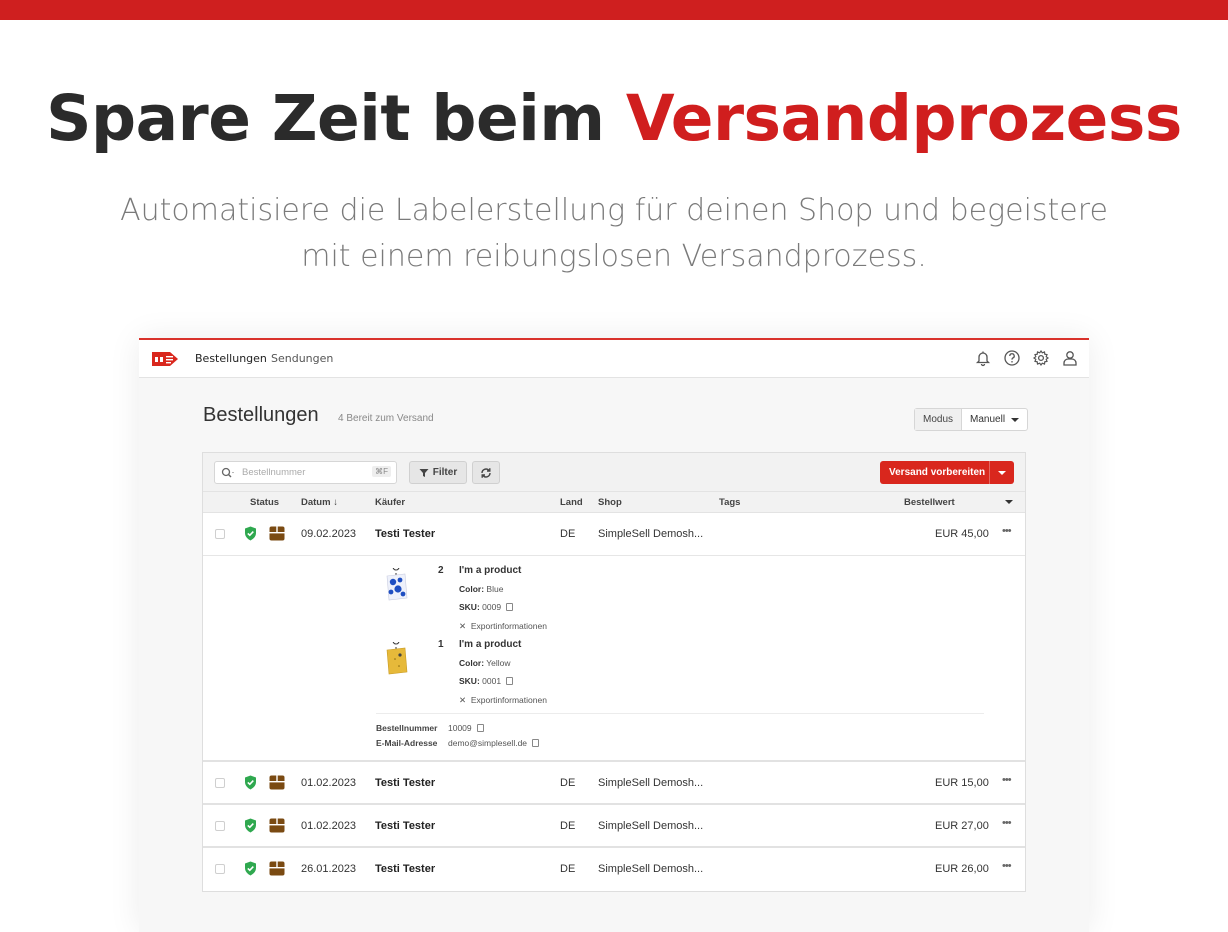 The width and height of the screenshot is (1228, 932). Describe the element at coordinates (227, 472) in the screenshot. I see `search-icon` at that location.